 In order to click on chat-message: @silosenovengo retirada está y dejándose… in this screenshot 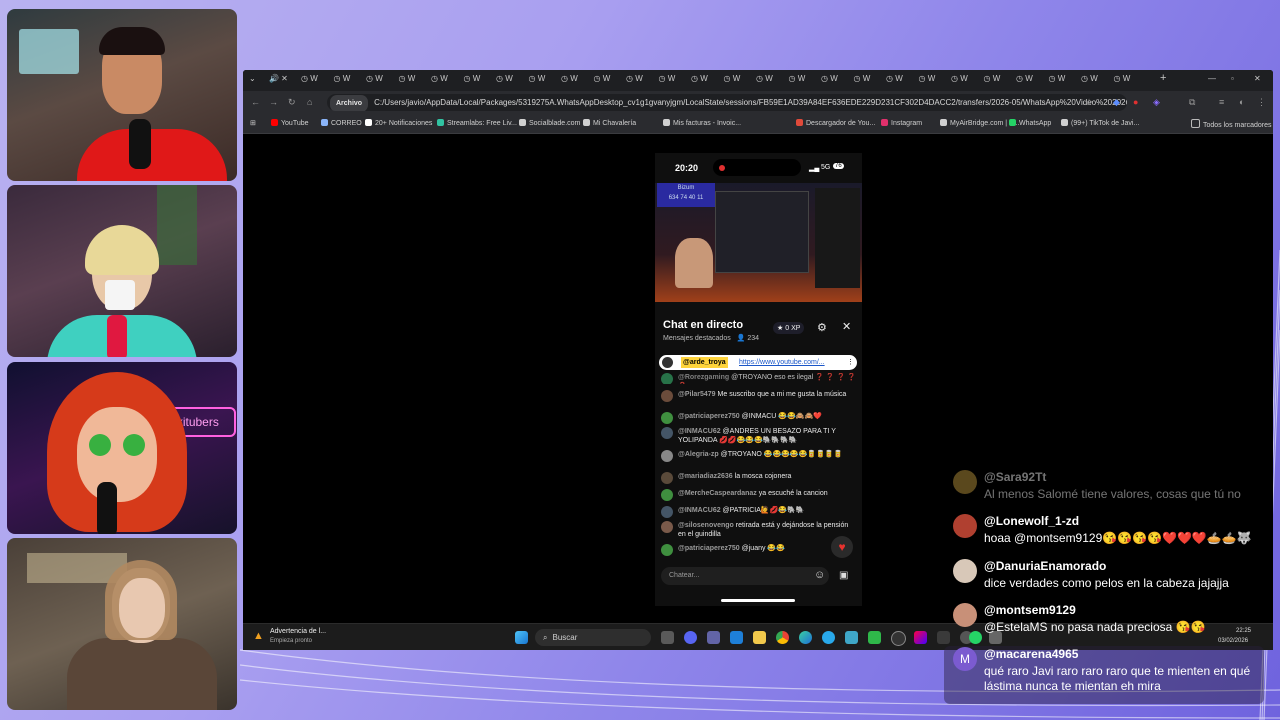, I will do `click(759, 530)`.